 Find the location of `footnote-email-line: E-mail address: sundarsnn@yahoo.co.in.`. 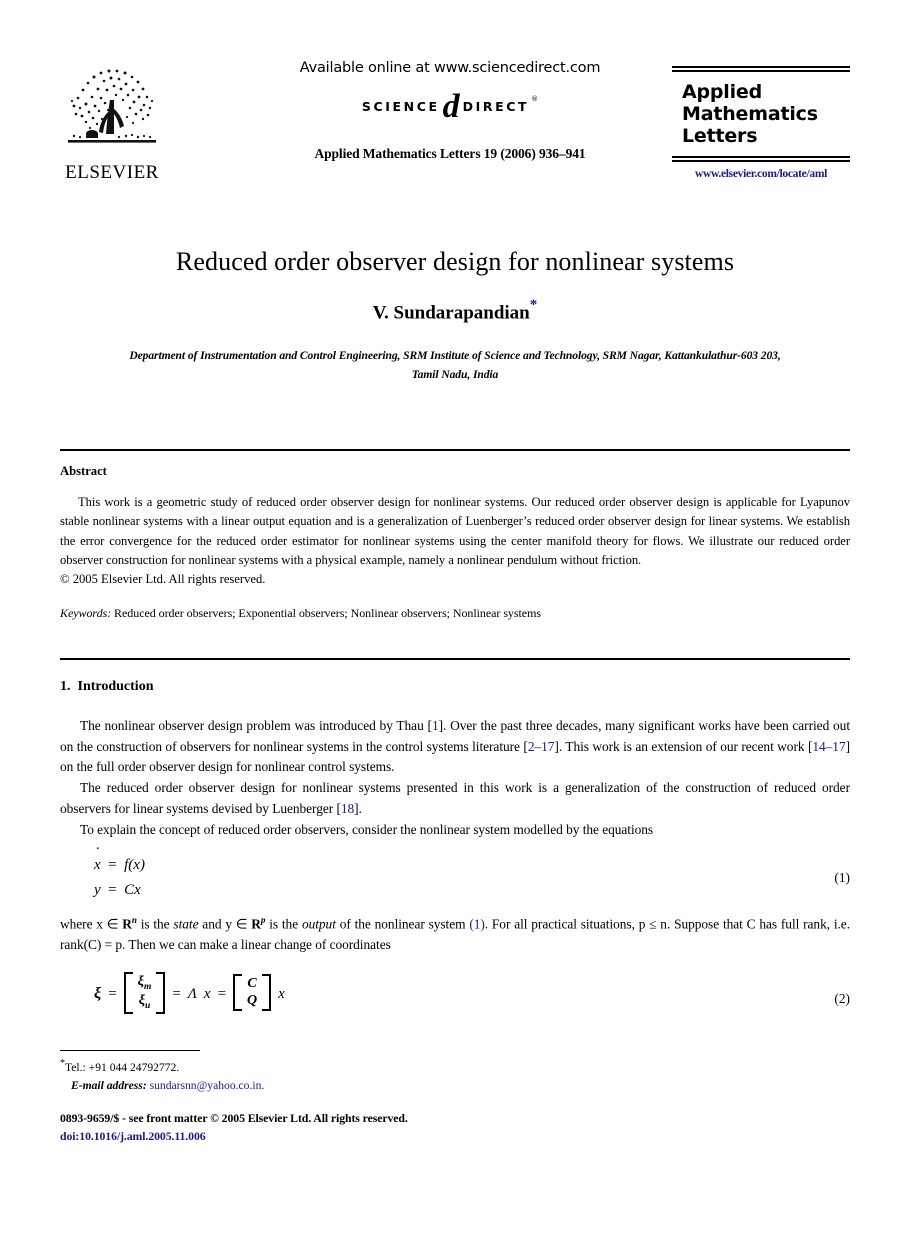

footnote-email-line: E-mail address: sundarsnn@yahoo.co.in. is located at coordinates (310, 1086).